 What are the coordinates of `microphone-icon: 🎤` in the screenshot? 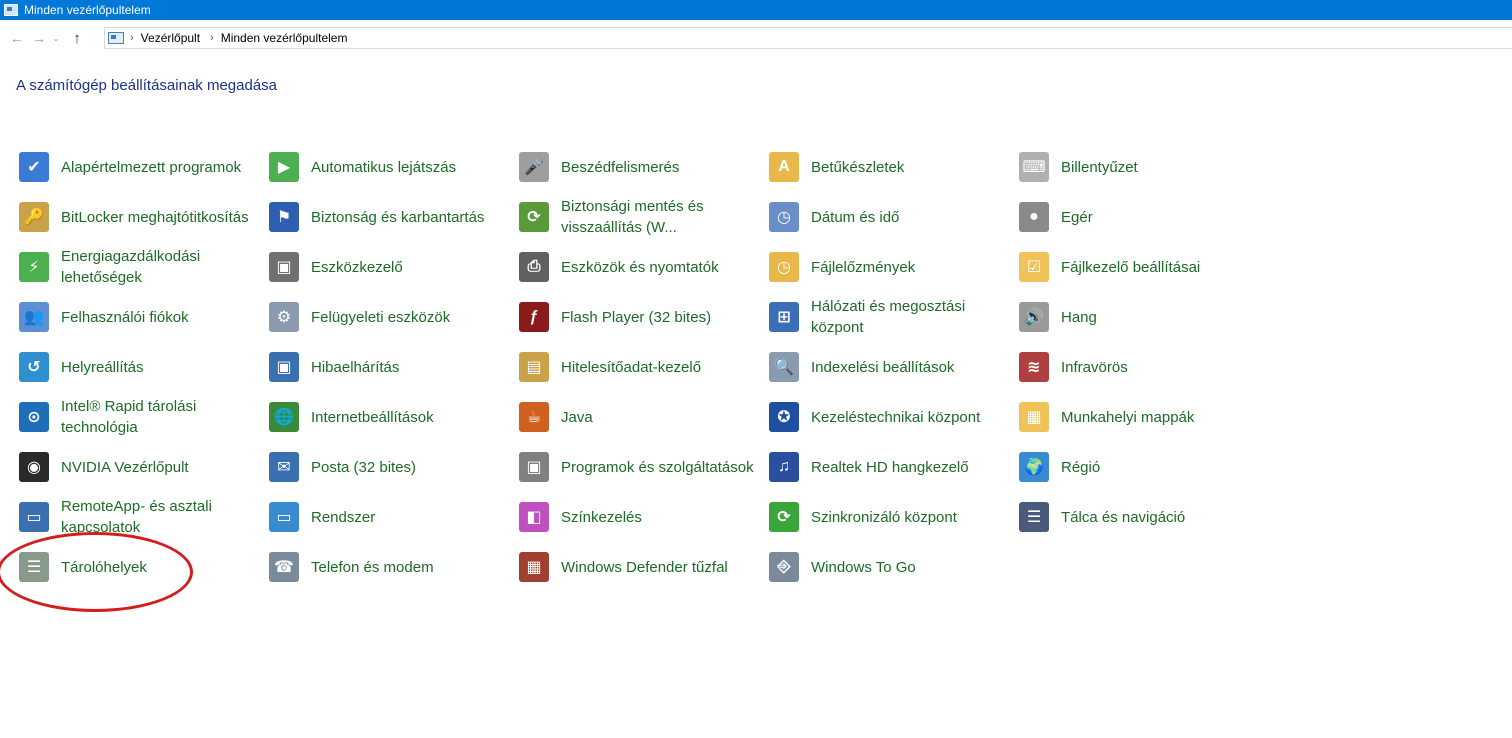 It's located at (534, 167).